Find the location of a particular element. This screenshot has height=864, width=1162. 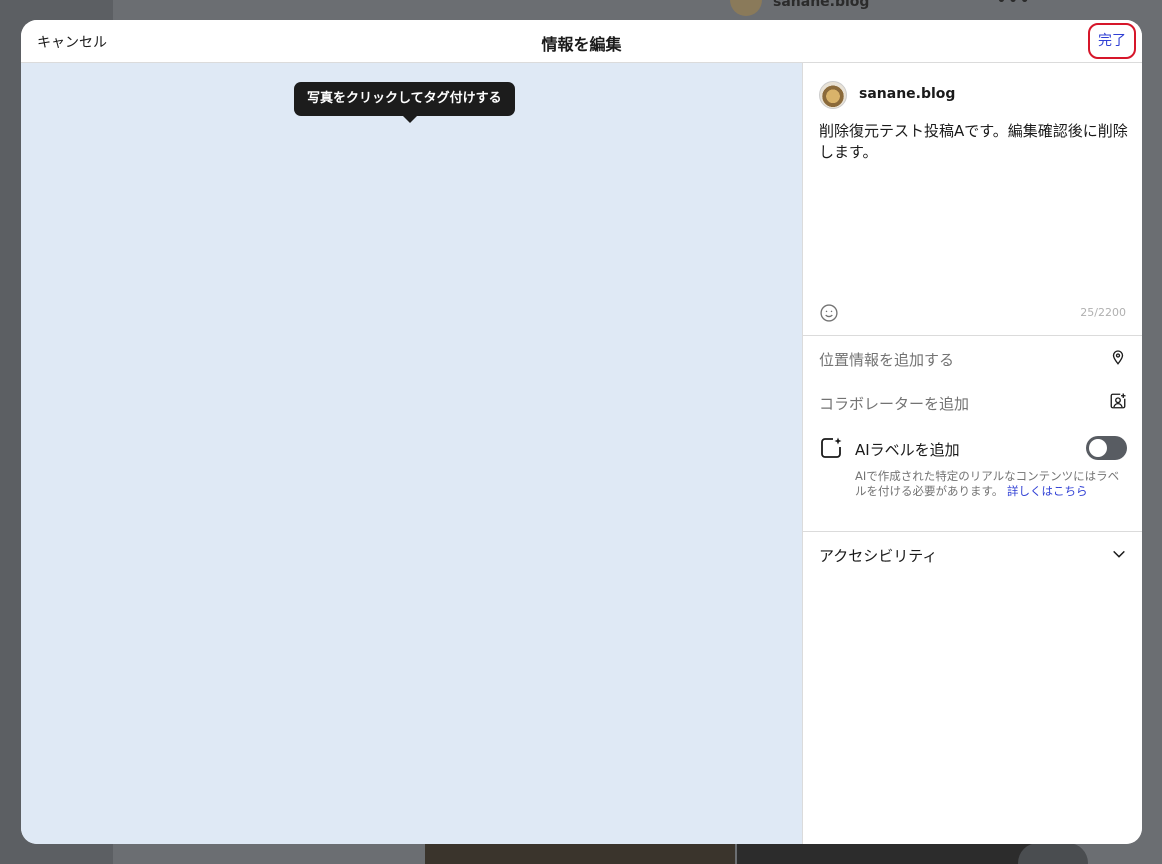

author-username: sanane.blog is located at coordinates (907, 94).